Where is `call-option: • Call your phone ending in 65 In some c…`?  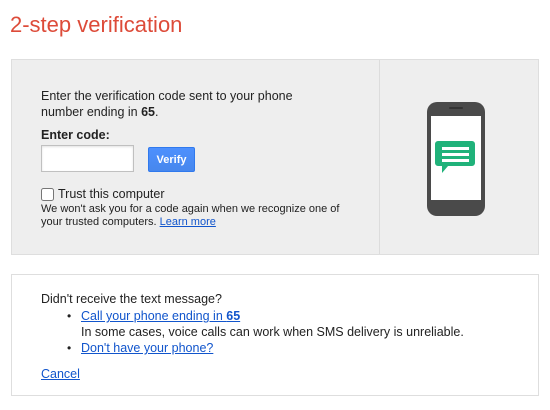
call-option: • Call your phone ending in 65 In some c… is located at coordinates (252, 324).